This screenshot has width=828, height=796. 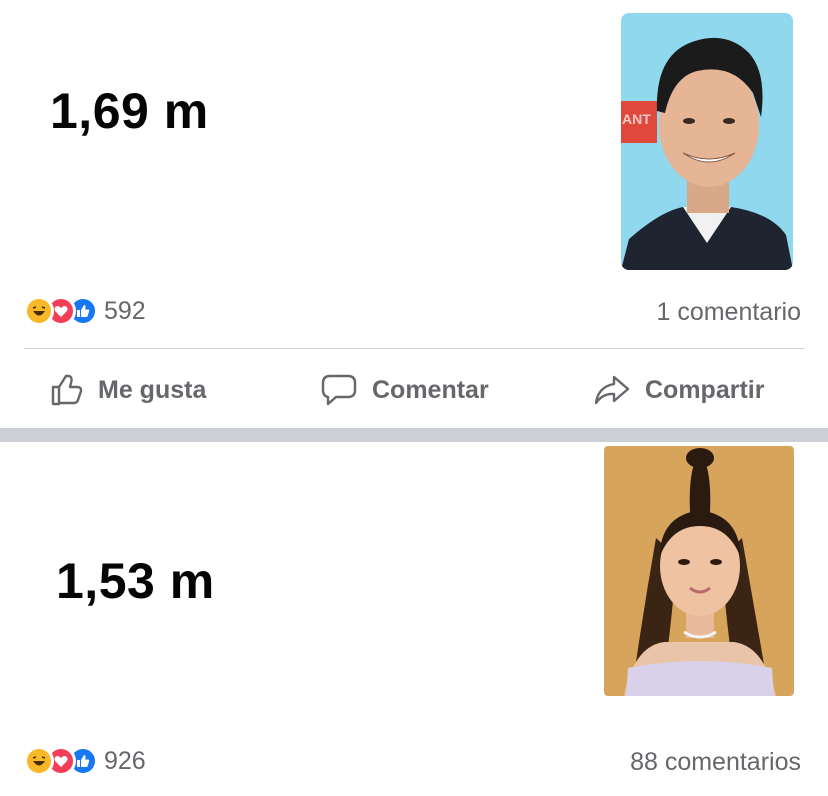 I want to click on comment-bubble-icon, so click(x=339, y=390).